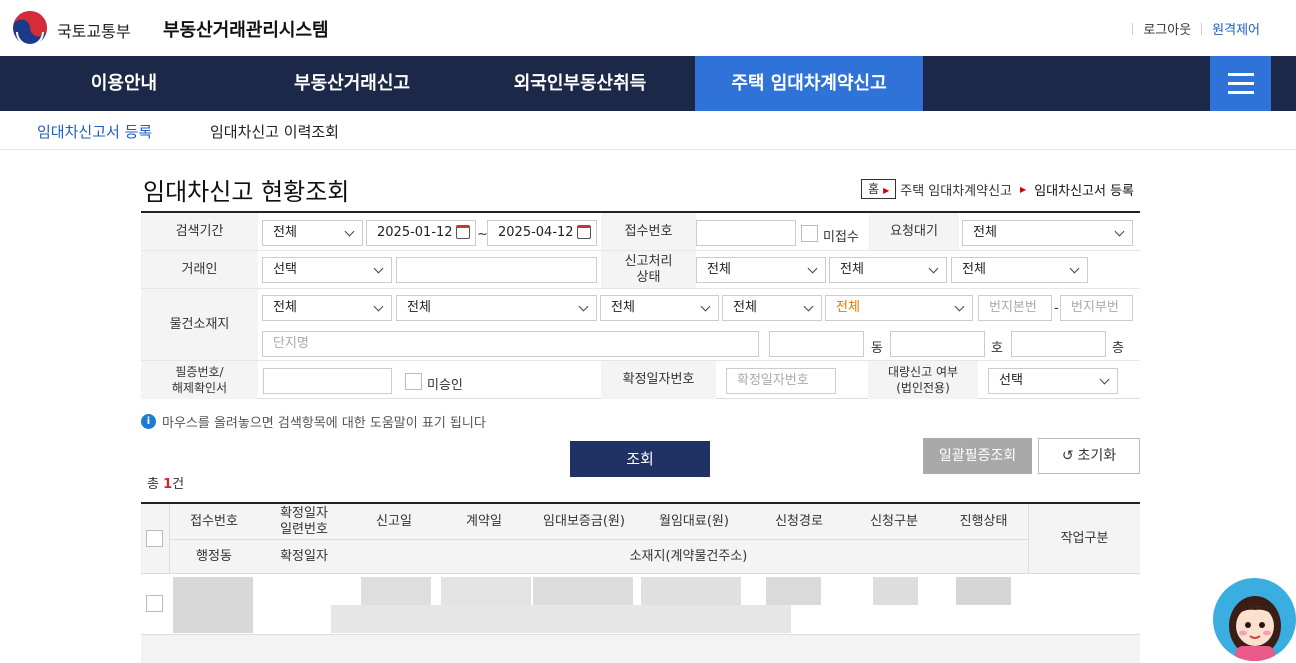  I want to click on location-ri-select: 전체, so click(772, 308).